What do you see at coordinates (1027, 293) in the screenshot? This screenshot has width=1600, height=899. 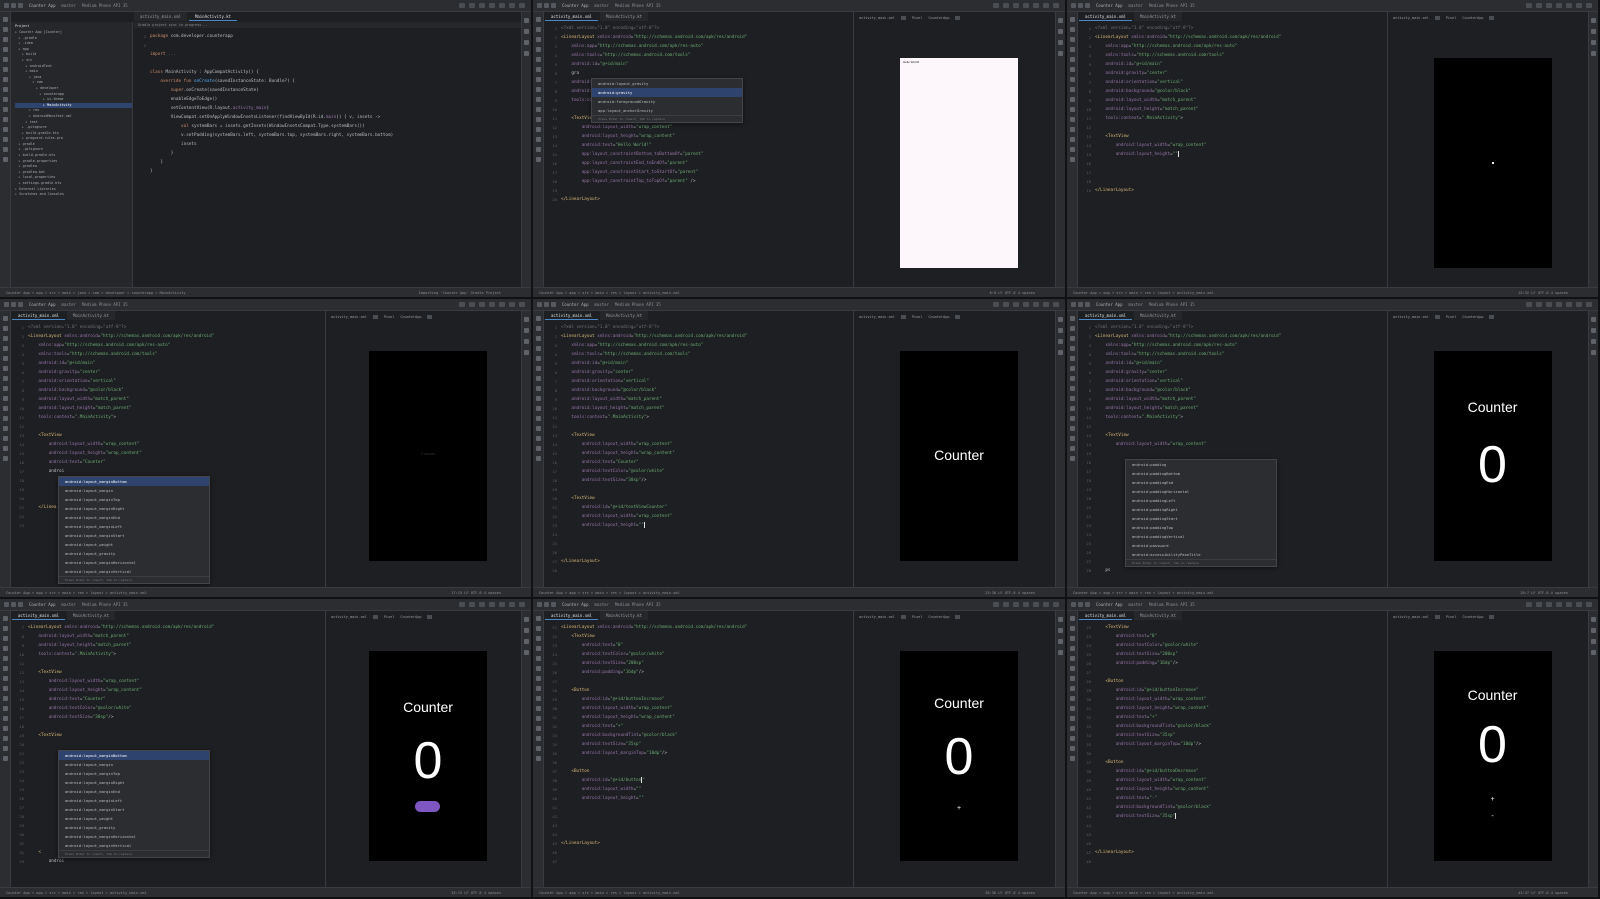 I see `cursor-position: 6:8 LF UTF-8 4 spaces` at bounding box center [1027, 293].